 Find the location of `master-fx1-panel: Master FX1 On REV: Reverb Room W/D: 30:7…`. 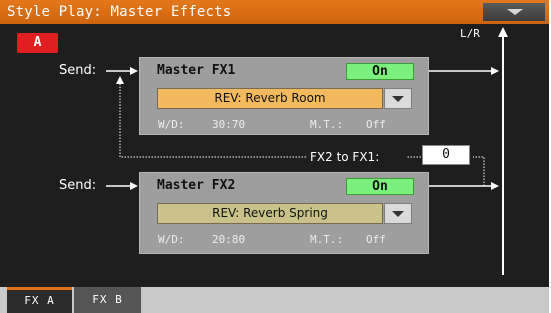

master-fx1-panel: Master FX1 On REV: Reverb Room W/D: 30:7… is located at coordinates (284, 96).